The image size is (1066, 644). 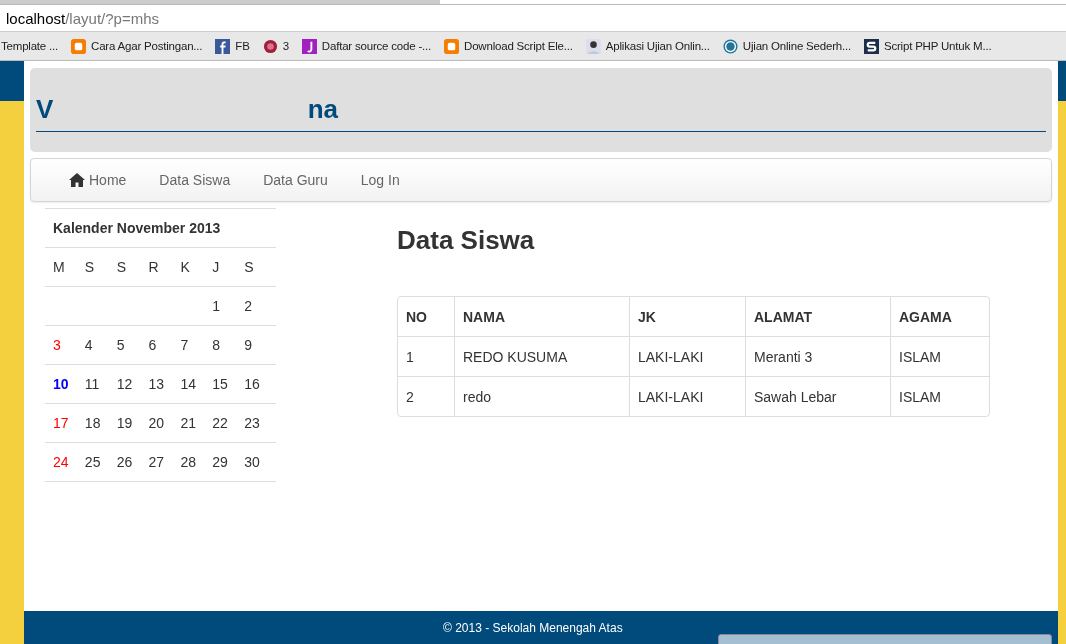 I want to click on calendar-day: 11, so click(x=92, y=384).